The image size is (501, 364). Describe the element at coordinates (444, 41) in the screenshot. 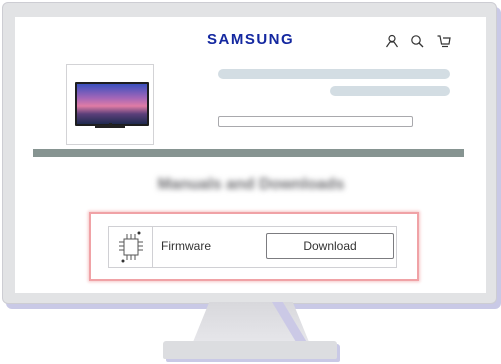

I see `cart-icon` at that location.